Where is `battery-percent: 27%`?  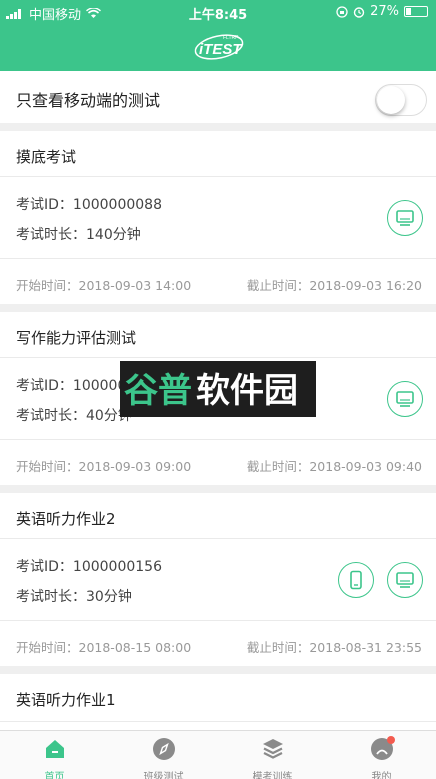 battery-percent: 27% is located at coordinates (384, 11).